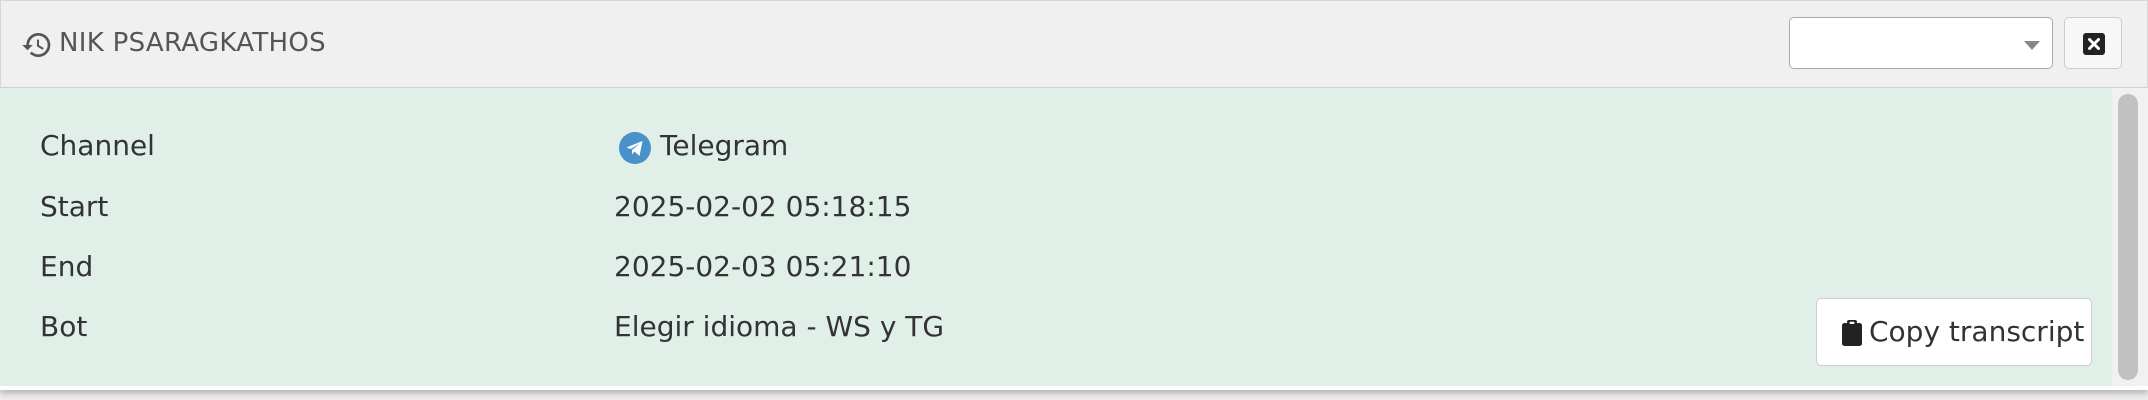  I want to click on end-value: 2025-02-03 05:21:10, so click(763, 266).